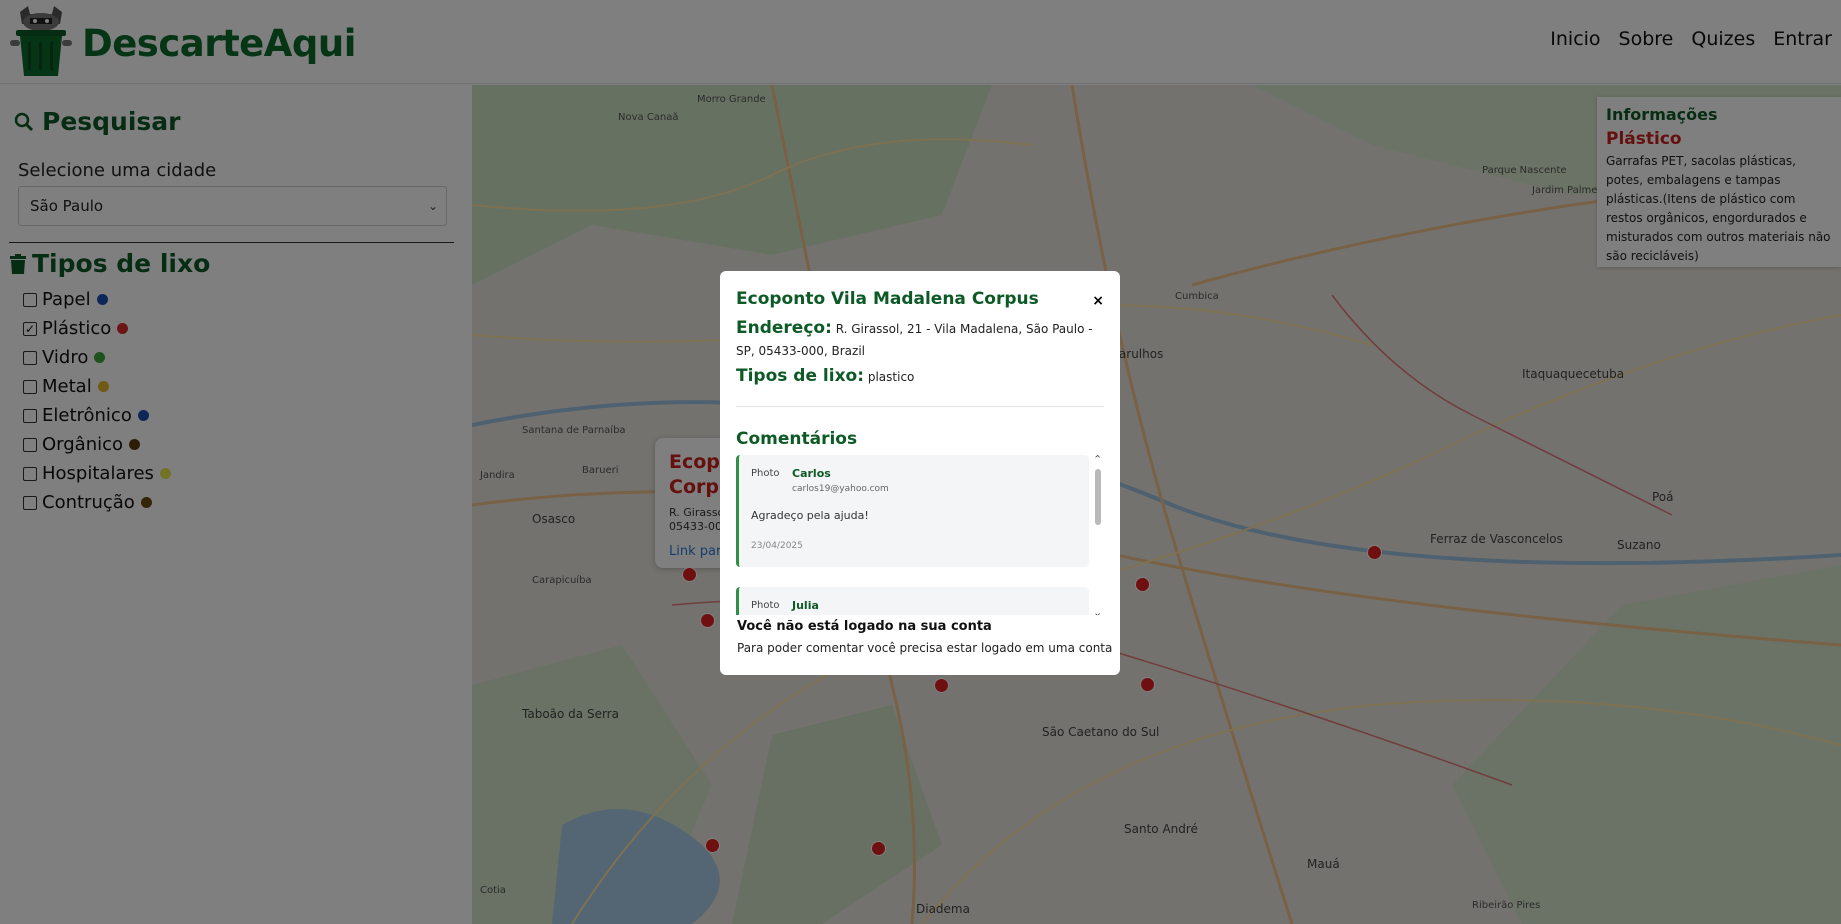  I want to click on types-label: Tipos de lixo:, so click(800, 376).